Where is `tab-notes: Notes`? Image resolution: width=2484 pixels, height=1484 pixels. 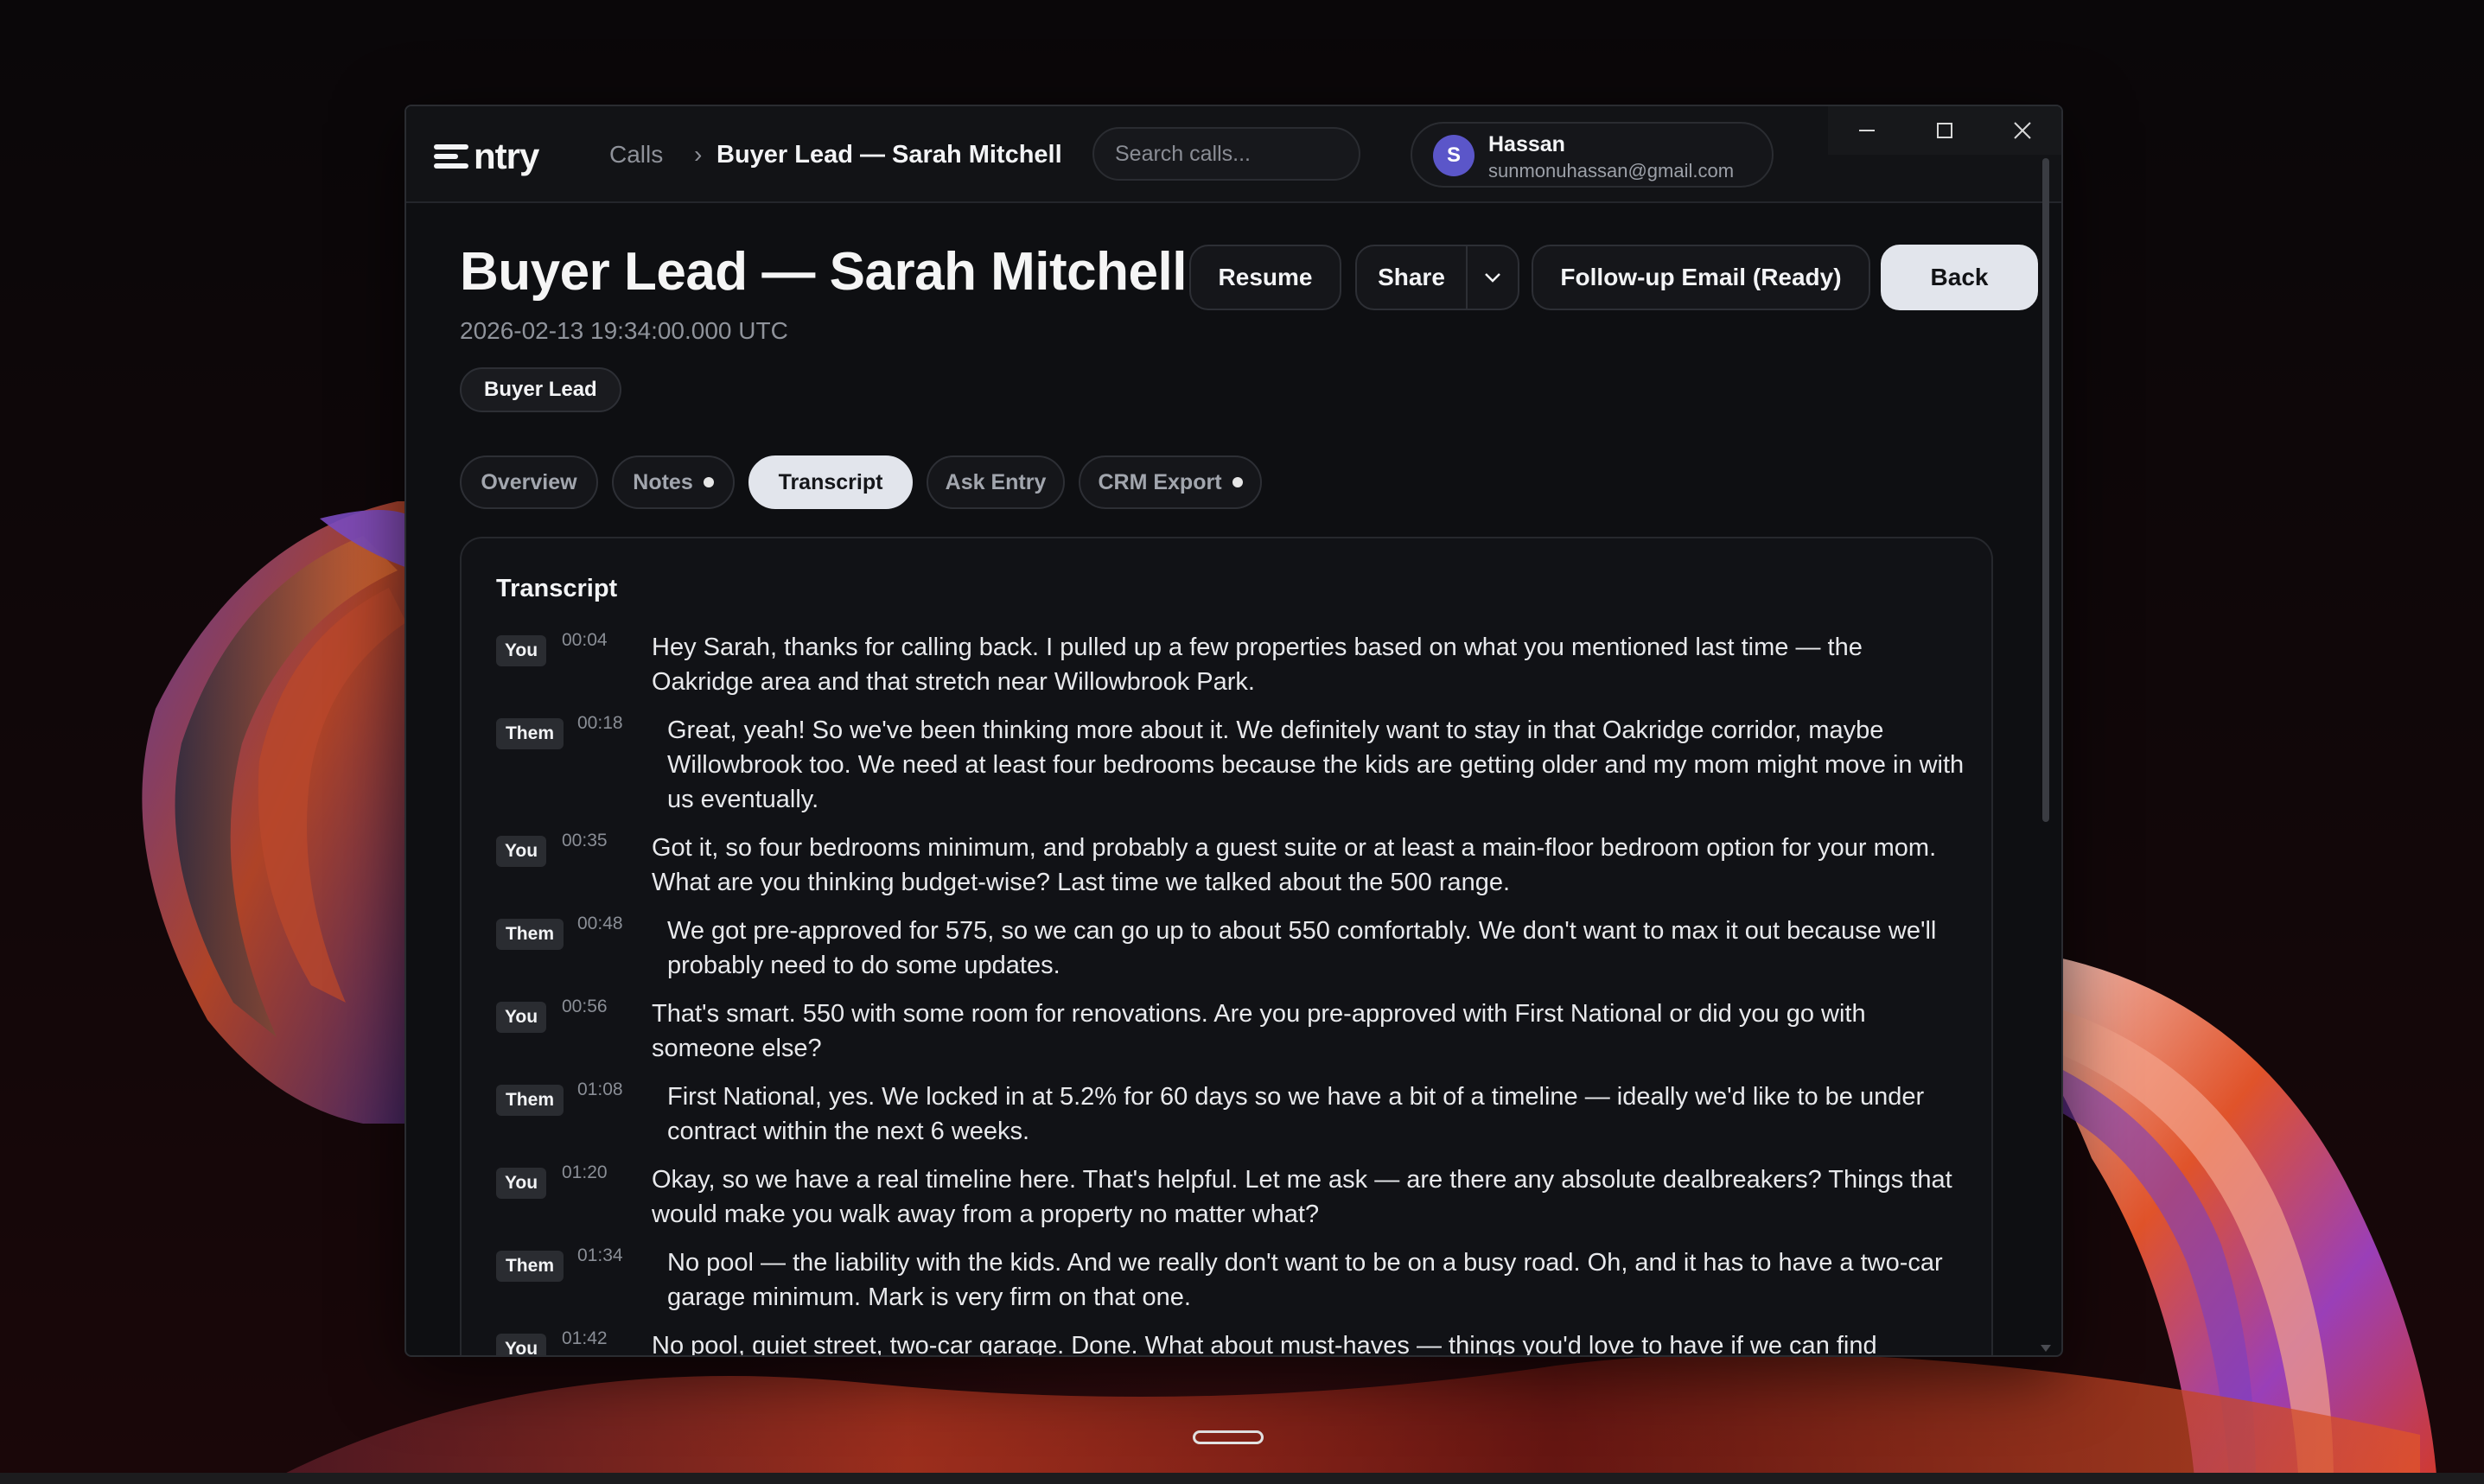
tab-notes: Notes is located at coordinates (673, 482).